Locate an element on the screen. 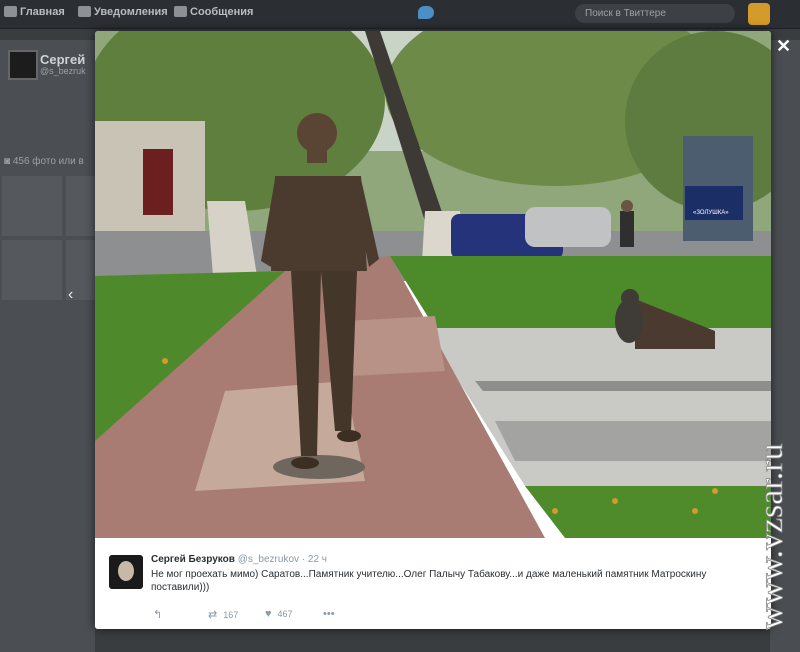 The height and width of the screenshot is (652, 800). retweet-button: ⇄ 167 is located at coordinates (223, 614).